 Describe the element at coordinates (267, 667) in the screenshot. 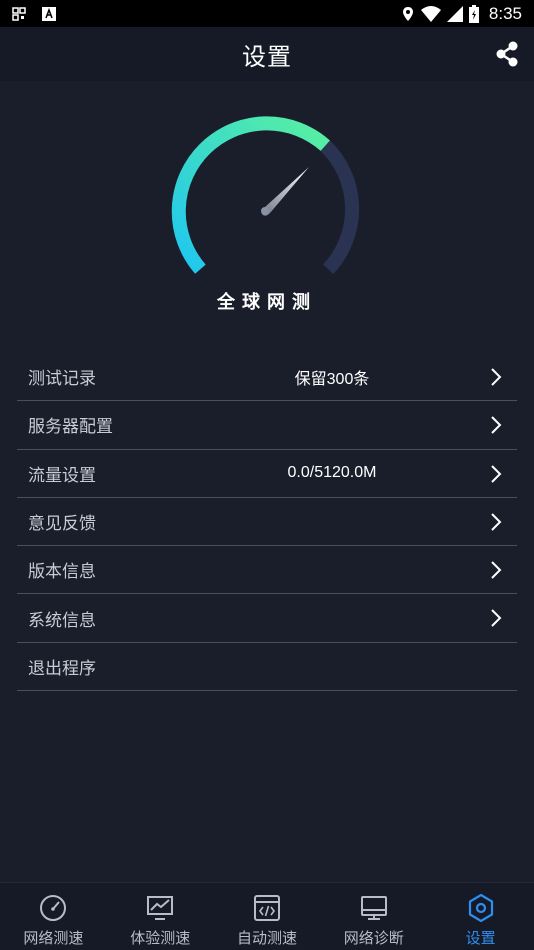

I see `menu-item-exit: 退出程序` at that location.